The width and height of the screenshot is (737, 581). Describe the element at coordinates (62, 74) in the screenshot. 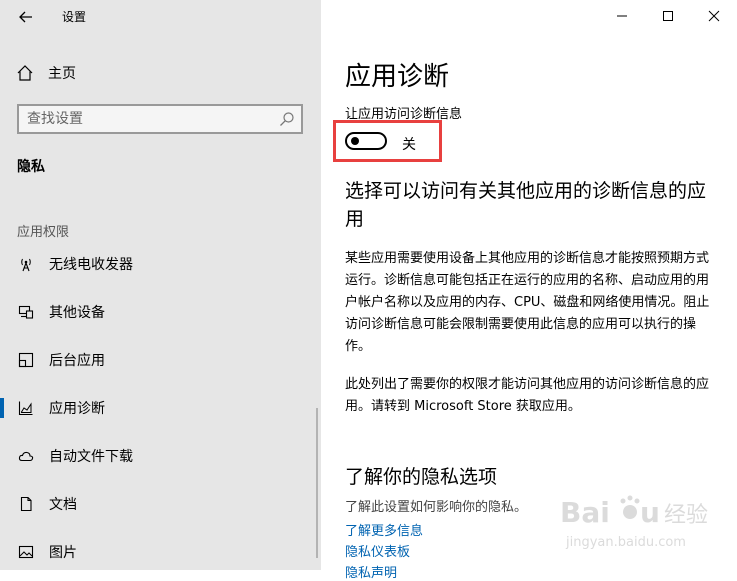

I see `nav-home-label: 主页` at that location.